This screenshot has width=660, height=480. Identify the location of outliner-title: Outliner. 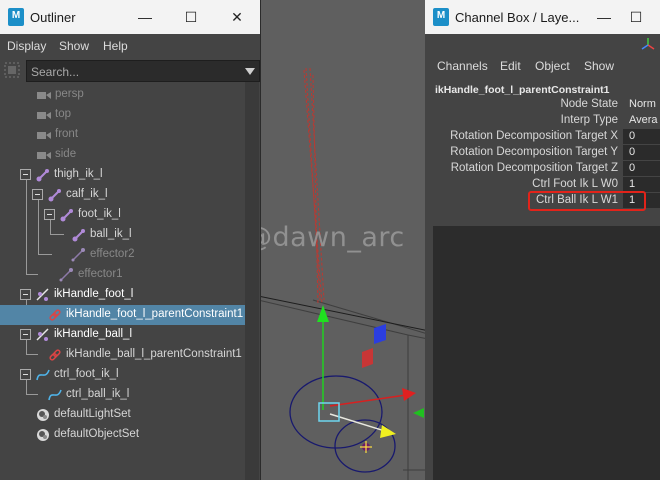
(53, 17).